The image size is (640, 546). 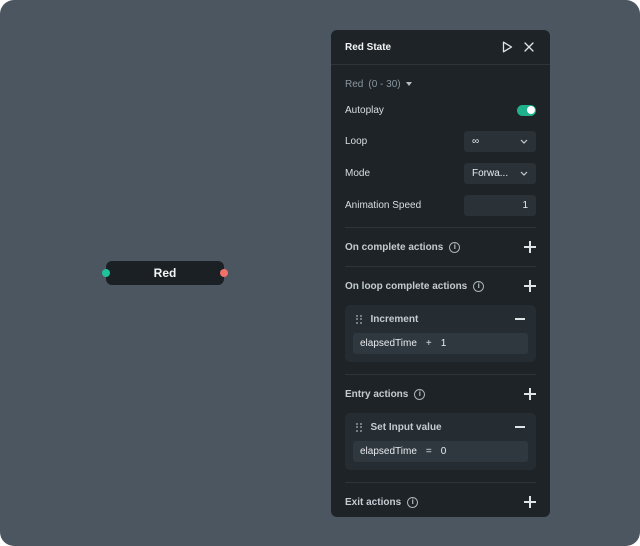 What do you see at coordinates (507, 47) in the screenshot?
I see `play-icon` at bounding box center [507, 47].